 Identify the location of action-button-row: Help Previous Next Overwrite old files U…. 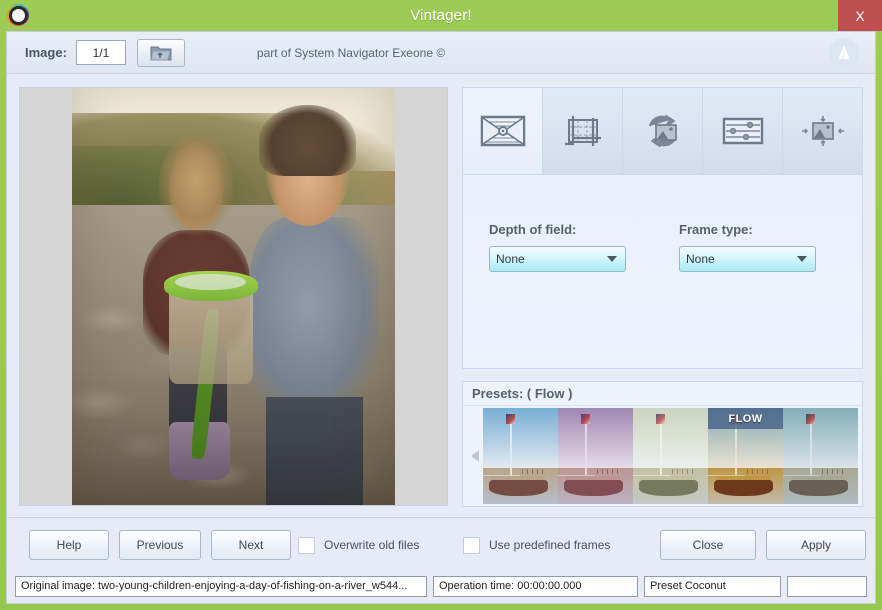
(441, 545).